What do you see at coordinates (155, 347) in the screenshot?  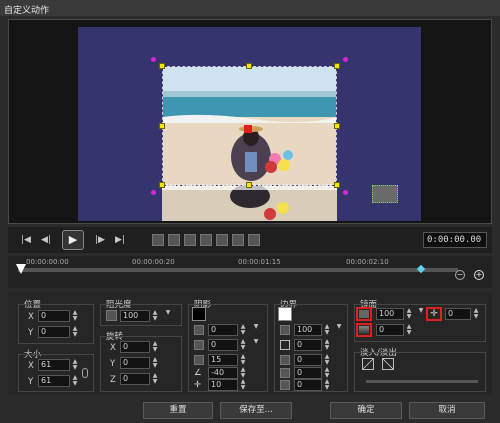 I see `rotation-x-stepper: ▲ ▼` at bounding box center [155, 347].